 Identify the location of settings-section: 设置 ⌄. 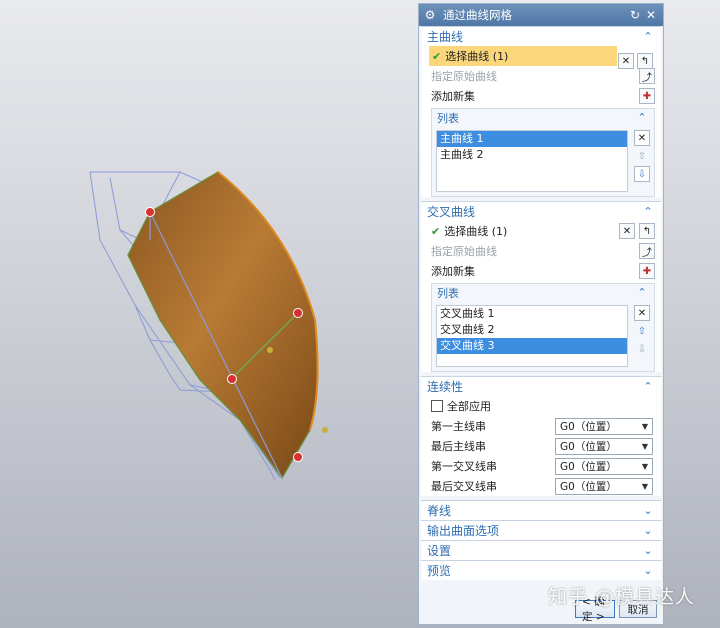
(541, 550).